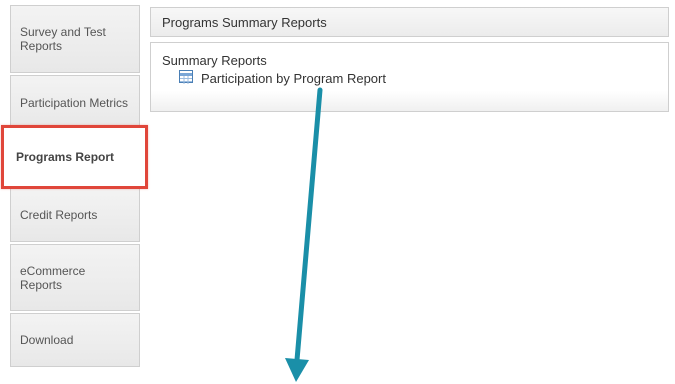 Image resolution: width=675 pixels, height=384 pixels. I want to click on sidebar-item-participation-metrics: Participation Metrics, so click(75, 102).